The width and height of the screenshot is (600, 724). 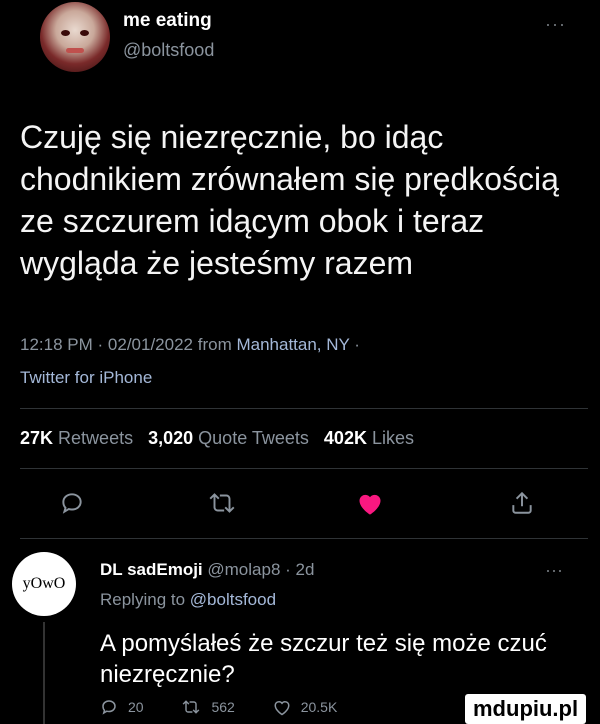 I want to click on reply-header: DL sadEmoji @molap8 · 2d, so click(x=207, y=570).